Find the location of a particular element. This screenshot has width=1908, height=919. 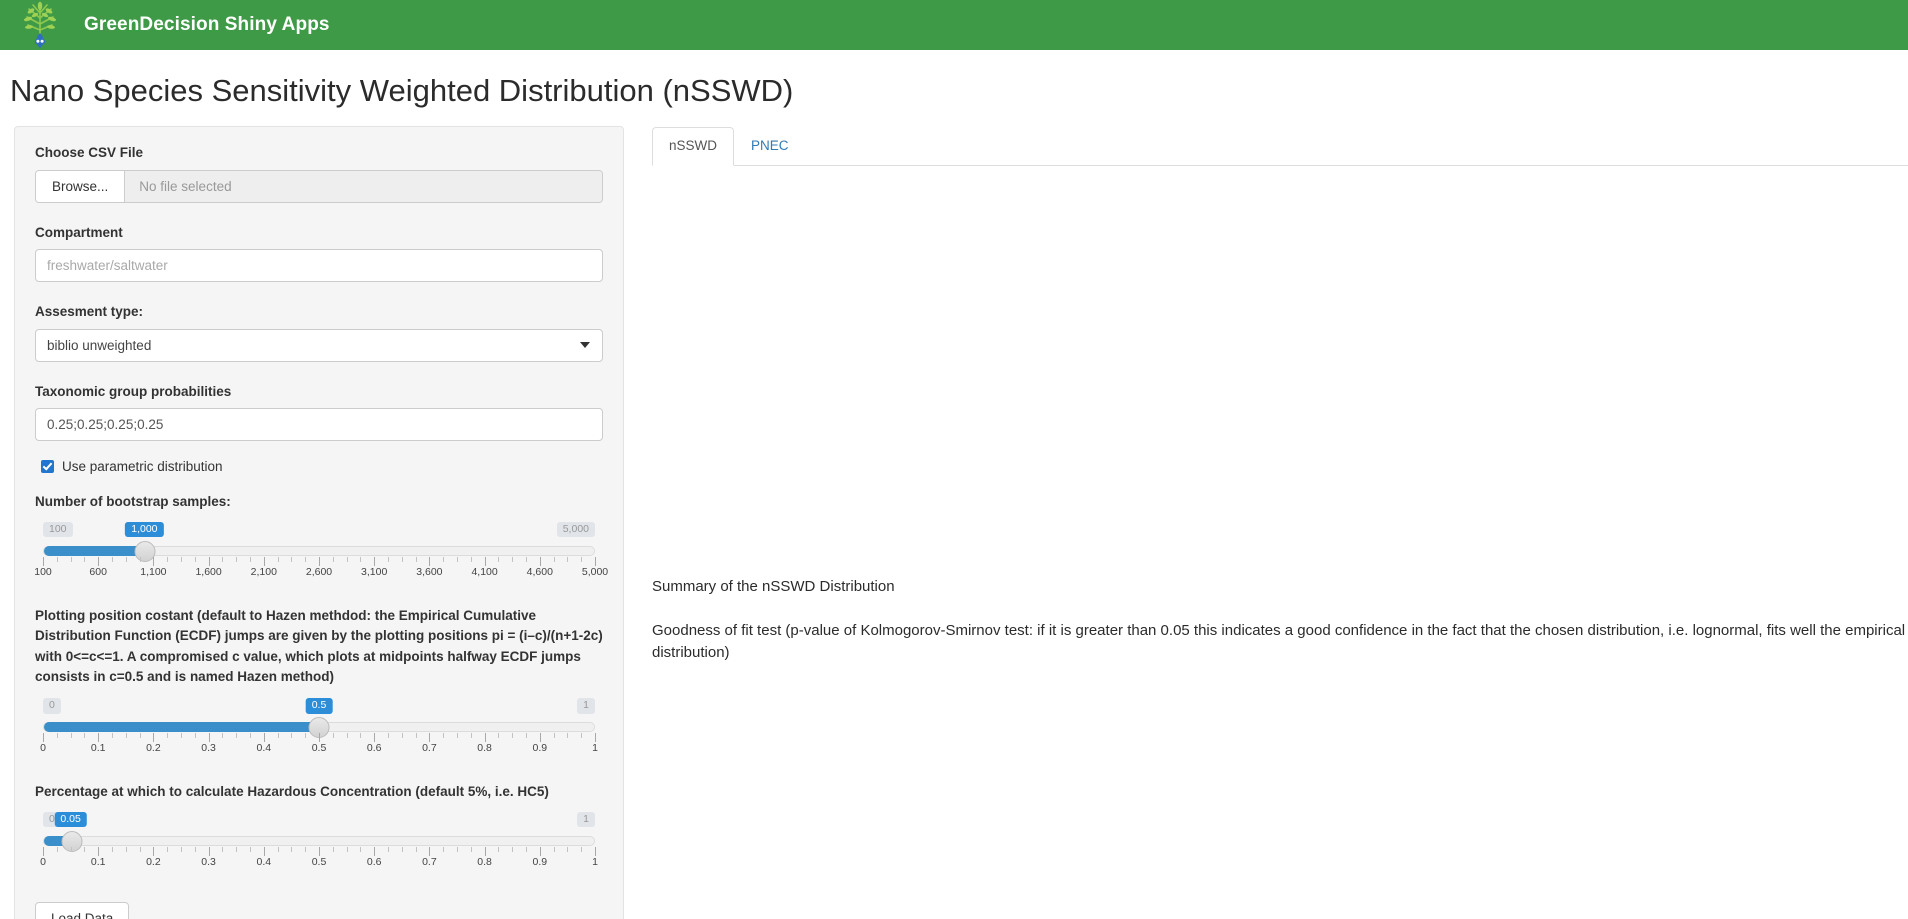

parametric-distribution-label: Use parametric distribution is located at coordinates (142, 467).